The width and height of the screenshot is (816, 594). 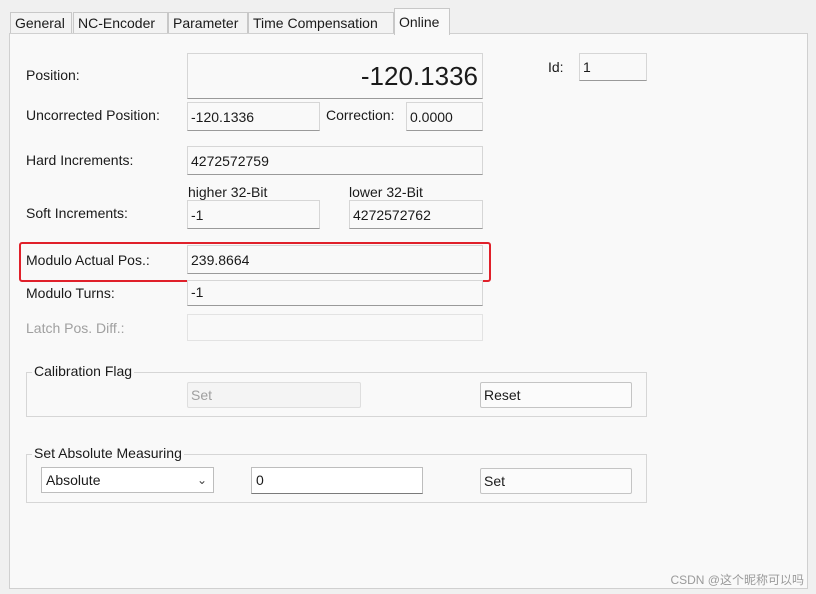 What do you see at coordinates (335, 293) in the screenshot?
I see `modulo-turns-field: -1` at bounding box center [335, 293].